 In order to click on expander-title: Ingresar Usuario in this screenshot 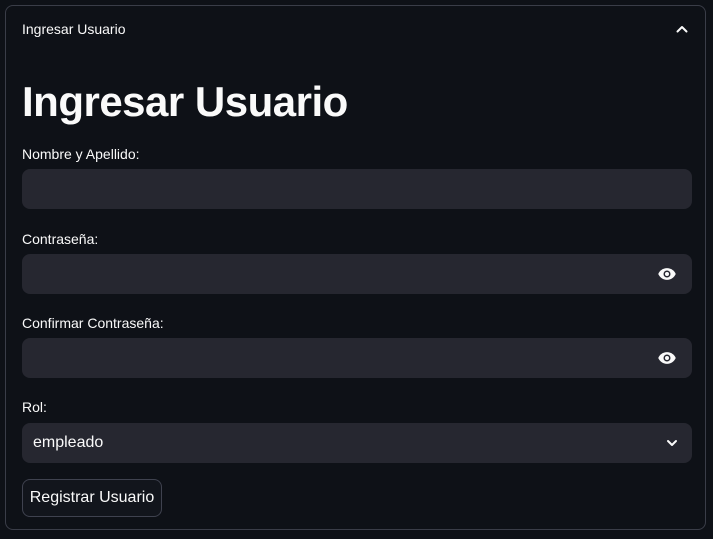, I will do `click(74, 29)`.